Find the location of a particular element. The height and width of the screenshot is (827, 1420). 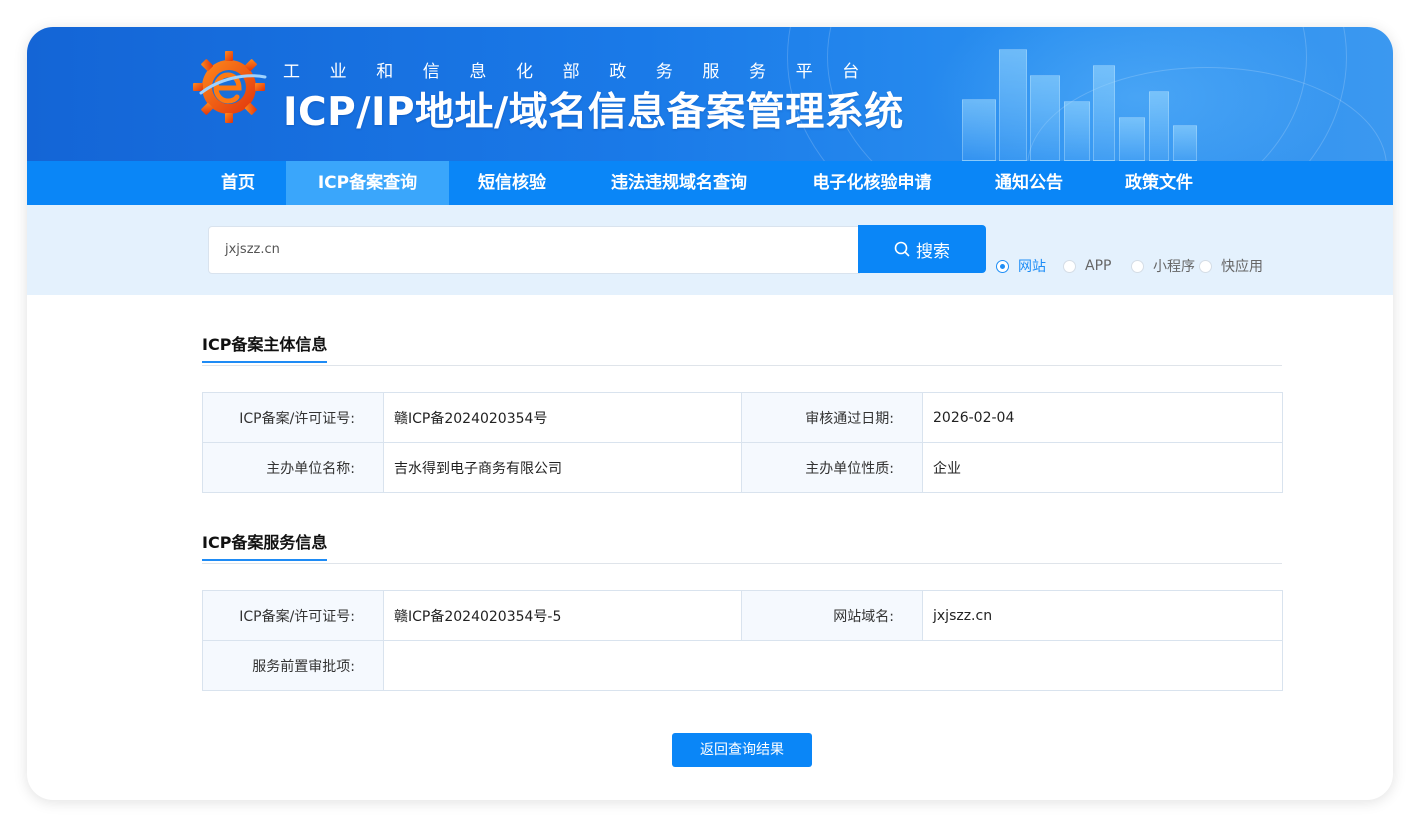

nav-policy-docs: 政策文件 is located at coordinates (1159, 183).